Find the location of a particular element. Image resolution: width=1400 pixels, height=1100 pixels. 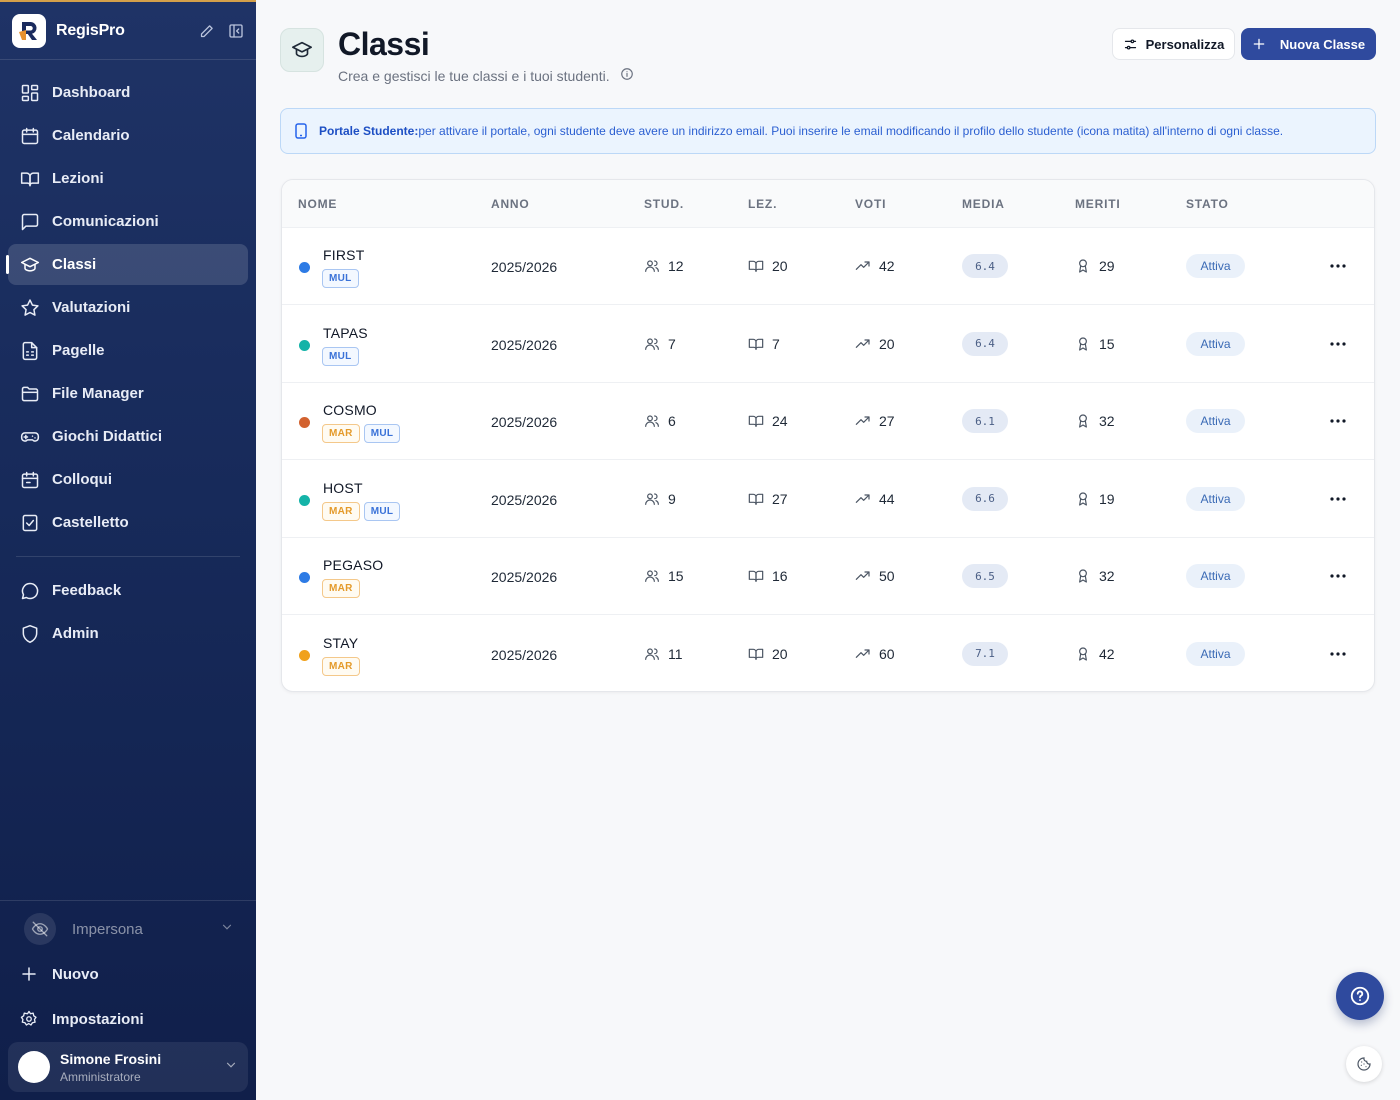

book-open-icon is located at coordinates (756, 576).